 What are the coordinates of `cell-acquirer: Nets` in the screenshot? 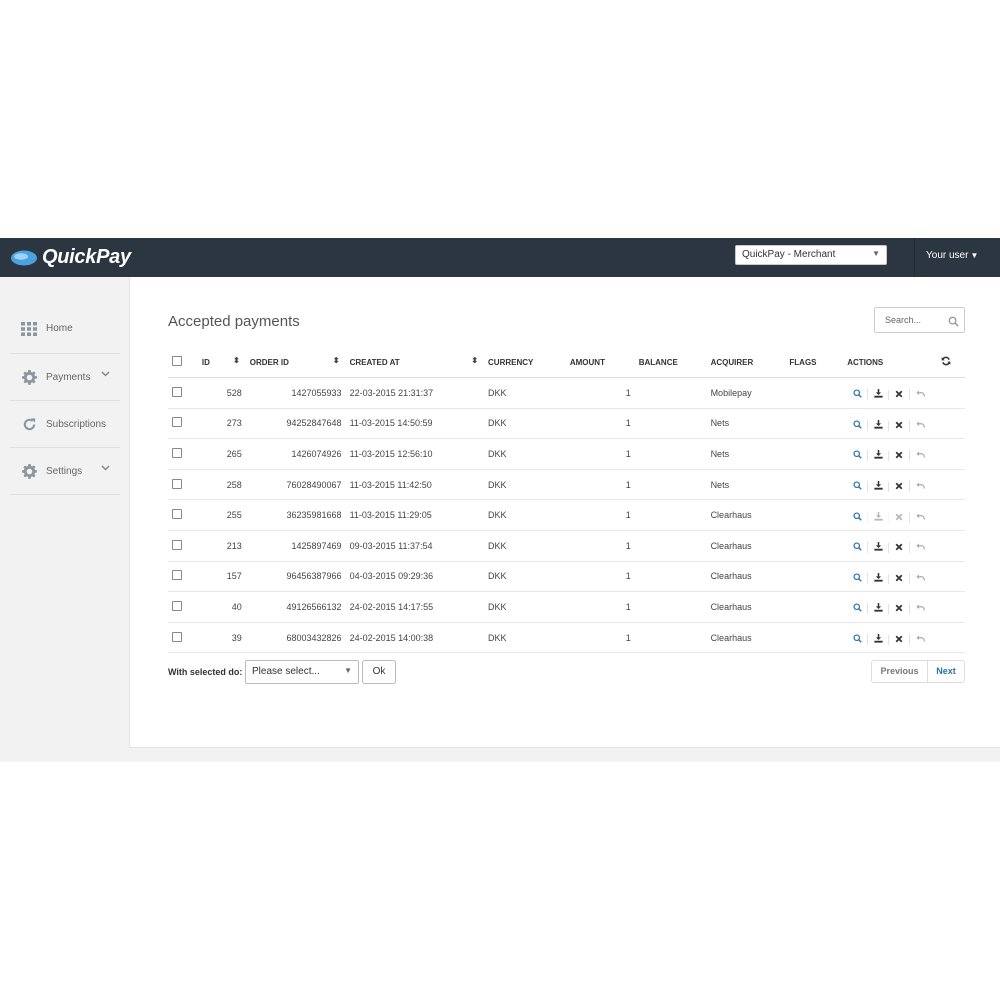 It's located at (746, 424).